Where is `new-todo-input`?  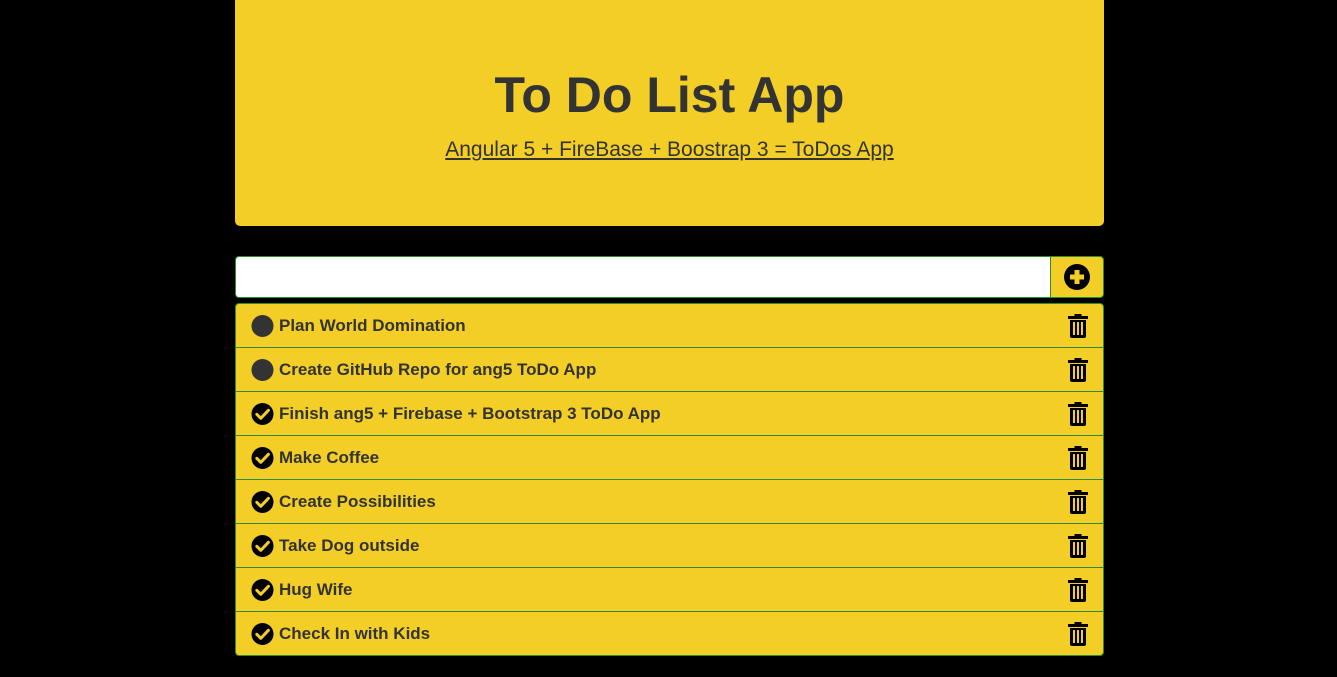 new-todo-input is located at coordinates (642, 277).